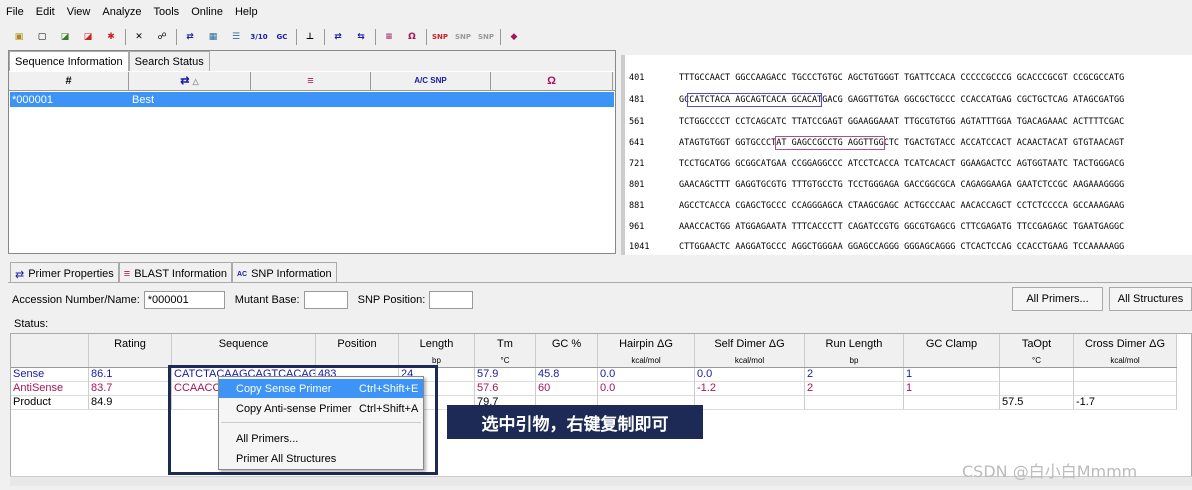 This screenshot has height=490, width=1192. Describe the element at coordinates (311, 81) in the screenshot. I see `column-lines-icon: ≡` at that location.